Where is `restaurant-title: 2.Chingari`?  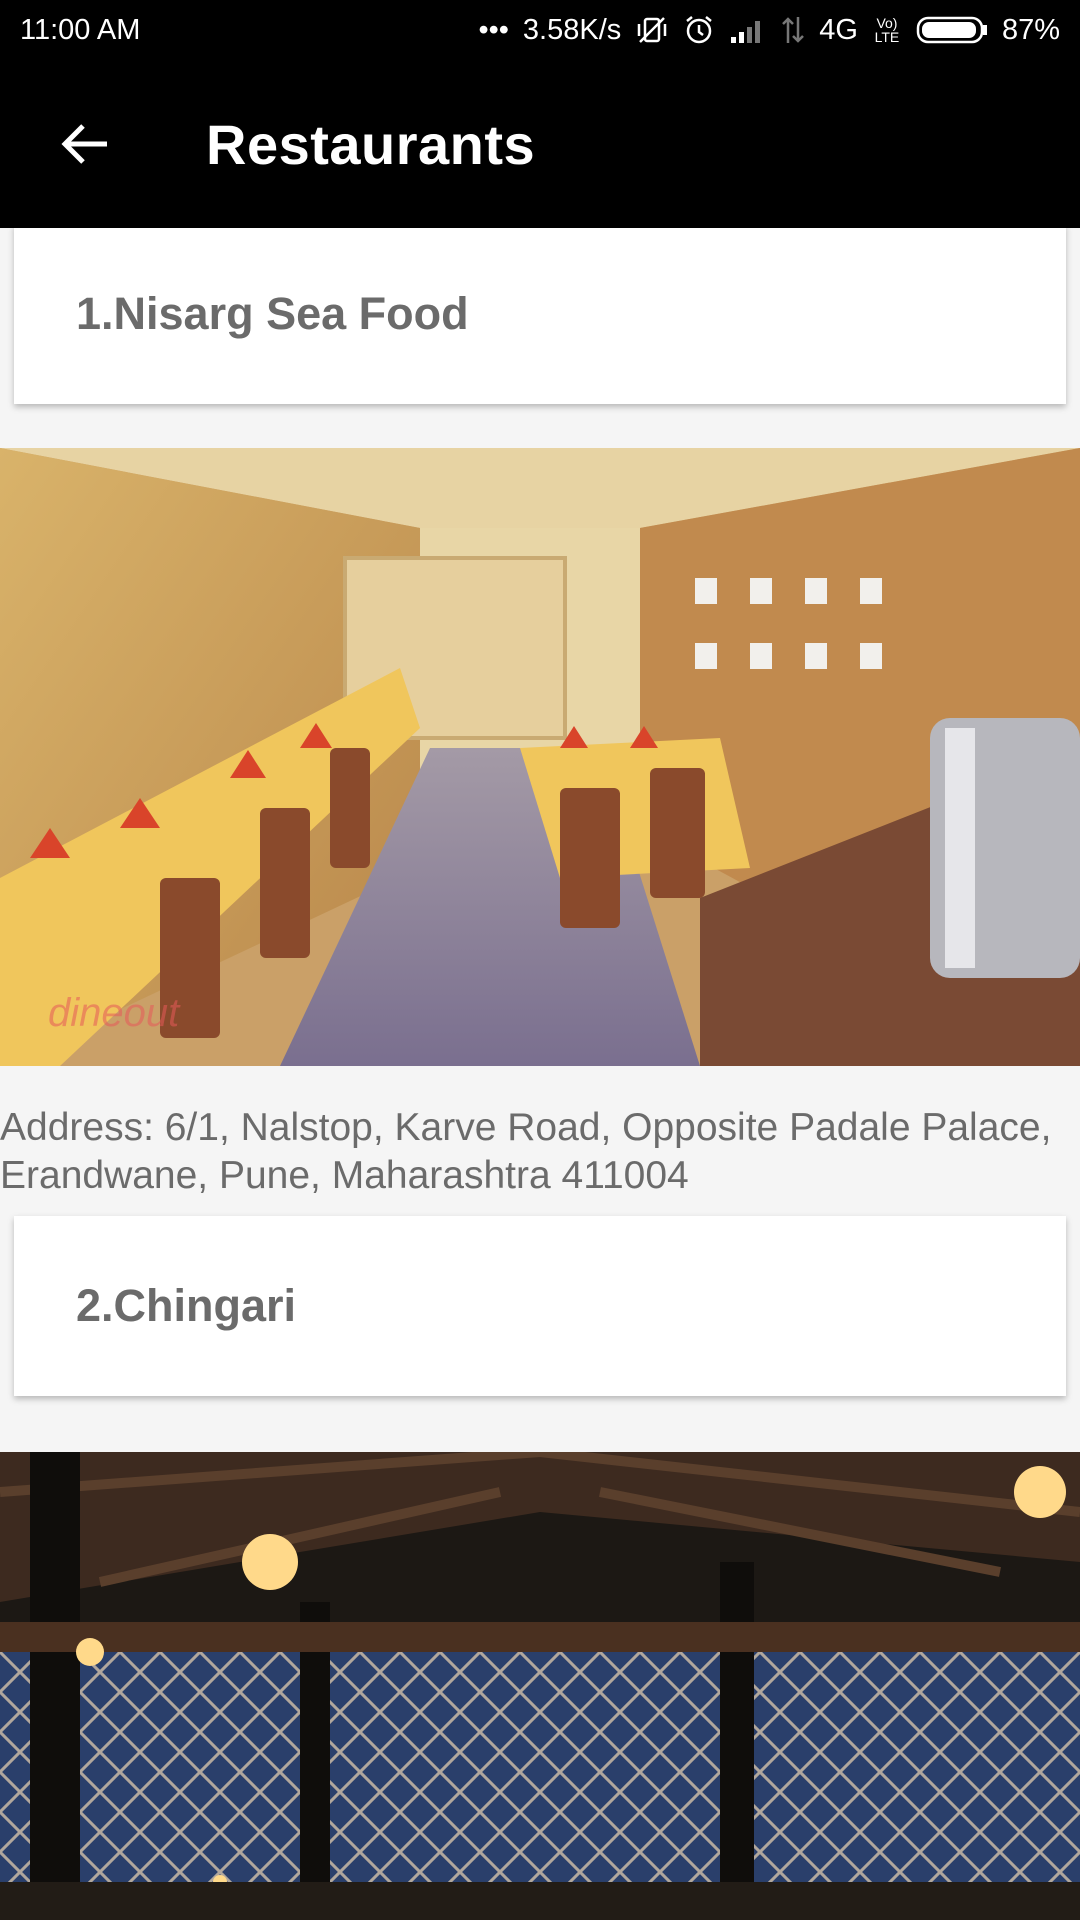 restaurant-title: 2.Chingari is located at coordinates (186, 1305).